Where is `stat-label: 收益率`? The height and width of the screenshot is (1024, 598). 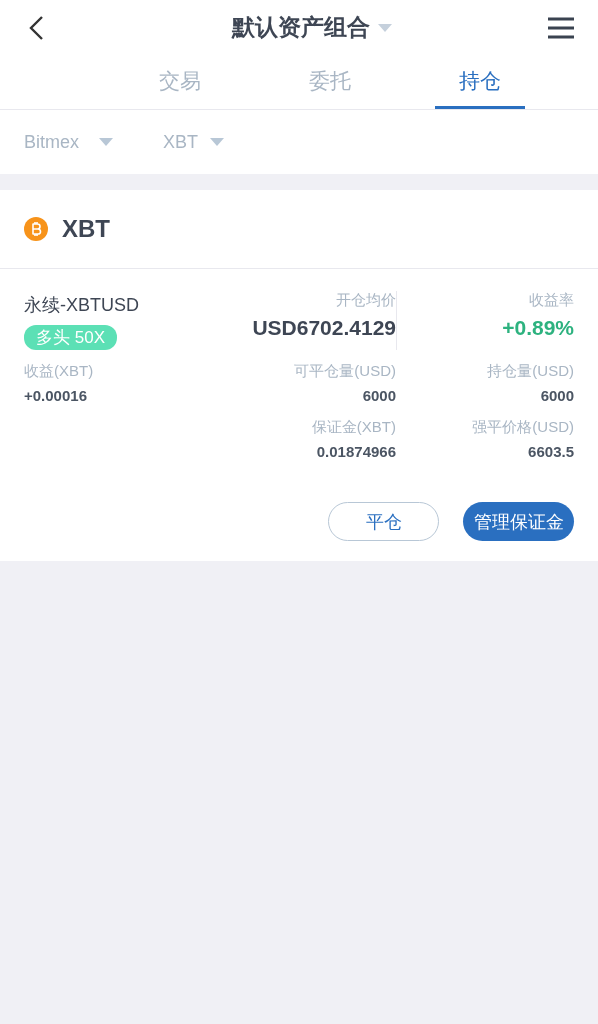
stat-label: 收益率 is located at coordinates (551, 300).